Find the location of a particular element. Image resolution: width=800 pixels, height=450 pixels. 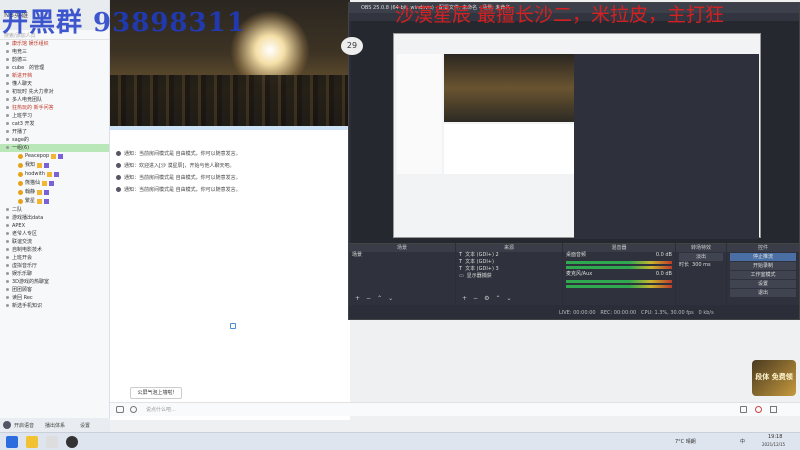

source-toolbar: + − ⚙ ⌃ ⌄ is located at coordinates (487, 298).